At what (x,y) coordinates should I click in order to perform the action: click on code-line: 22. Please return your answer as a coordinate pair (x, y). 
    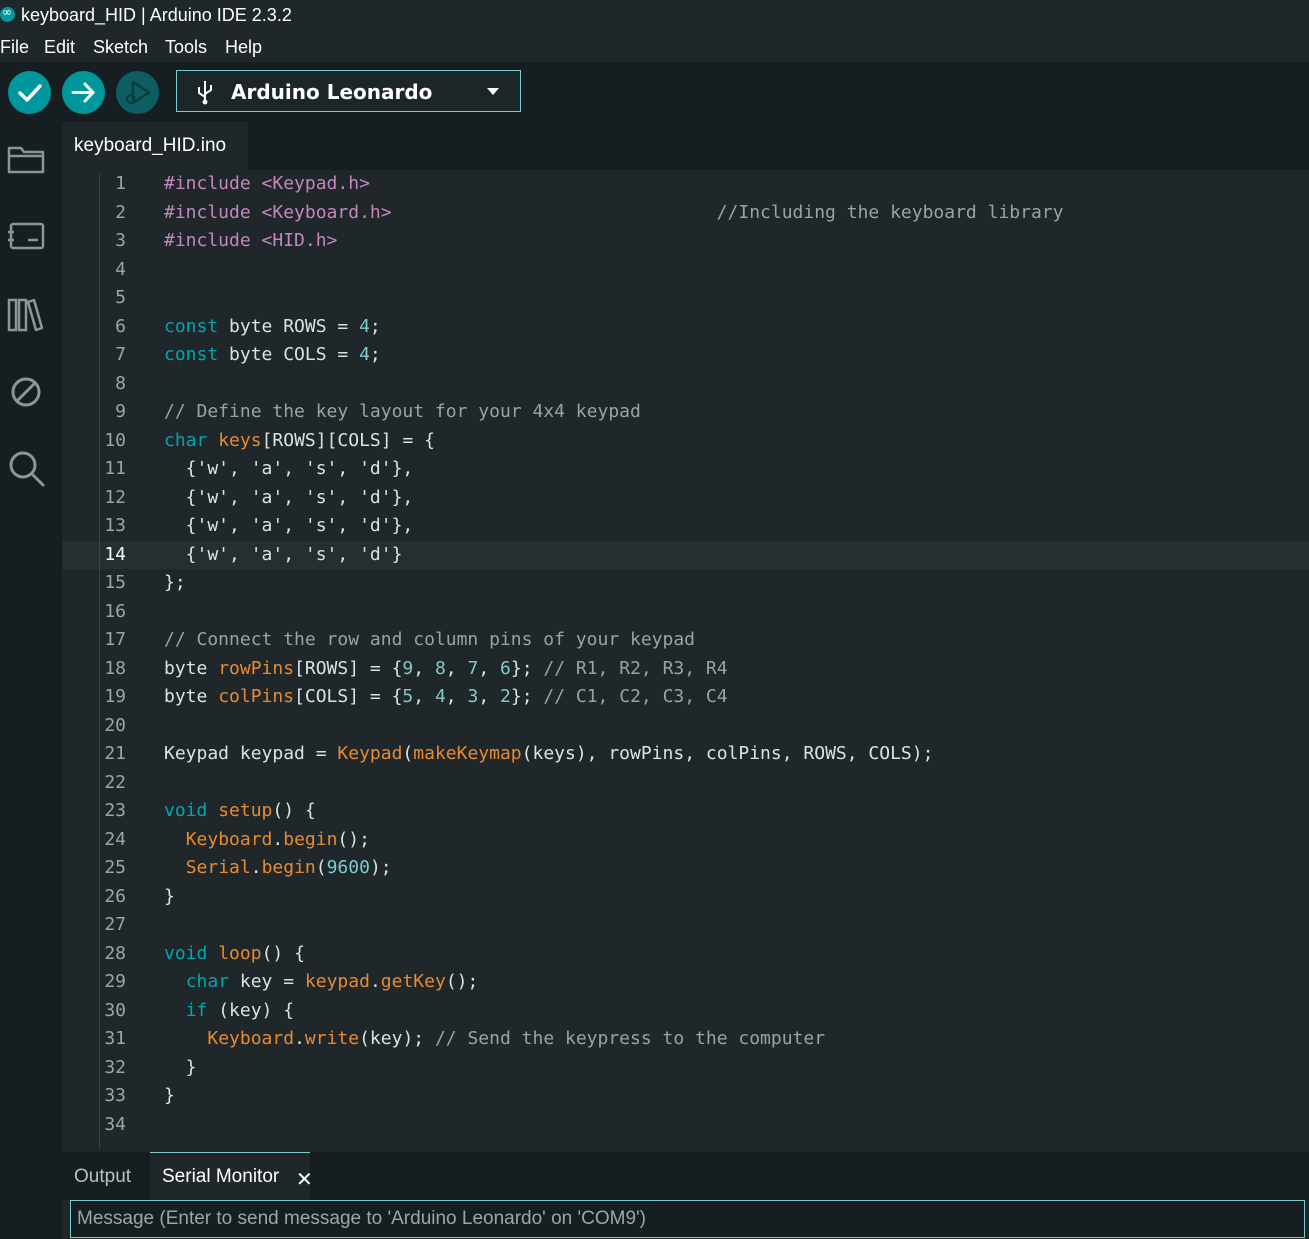
    Looking at the image, I should click on (685, 783).